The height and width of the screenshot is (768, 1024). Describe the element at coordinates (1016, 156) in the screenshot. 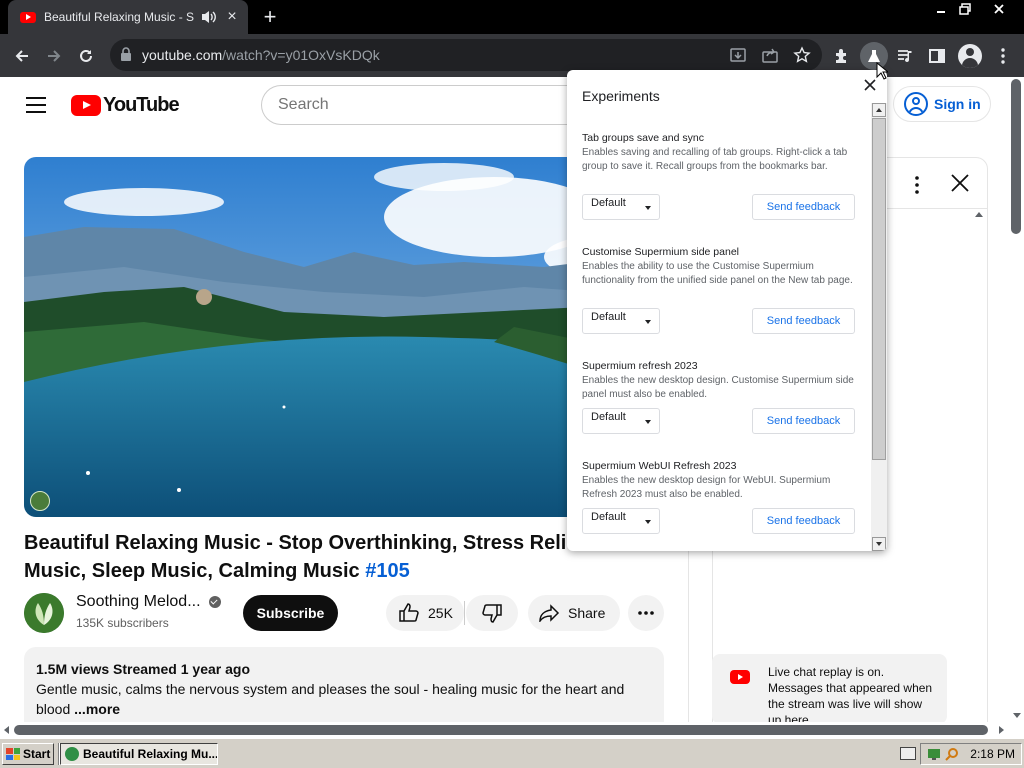

I see `page-scroll-thumb` at that location.